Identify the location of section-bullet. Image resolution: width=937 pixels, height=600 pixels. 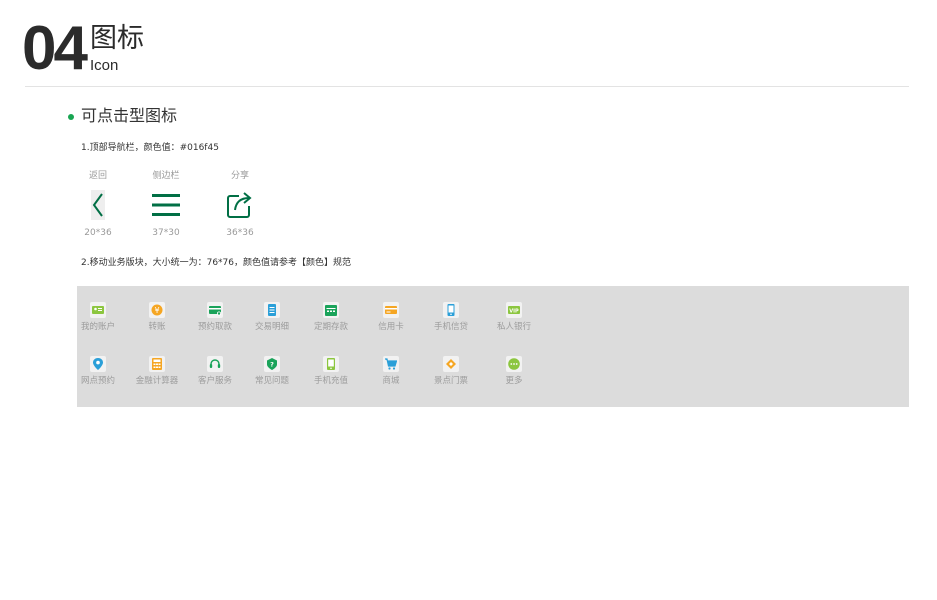
(71, 117).